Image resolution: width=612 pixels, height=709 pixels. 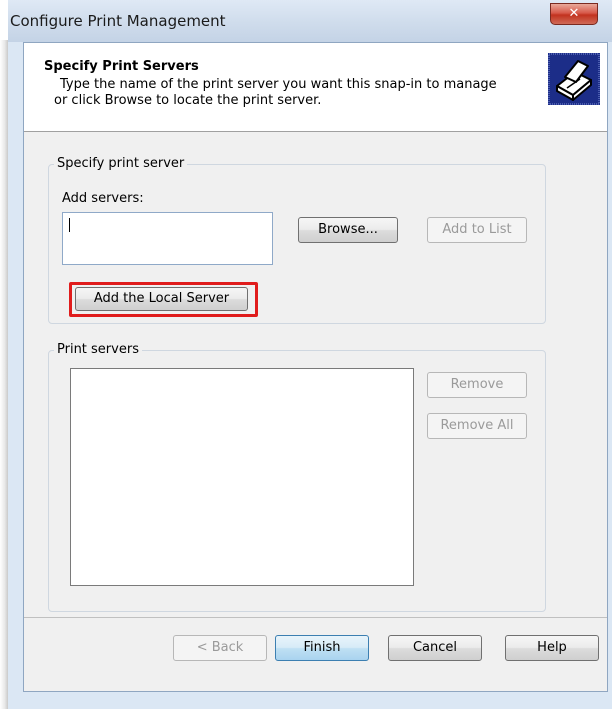 I want to click on add-to-list-button: Add to List, so click(x=477, y=230).